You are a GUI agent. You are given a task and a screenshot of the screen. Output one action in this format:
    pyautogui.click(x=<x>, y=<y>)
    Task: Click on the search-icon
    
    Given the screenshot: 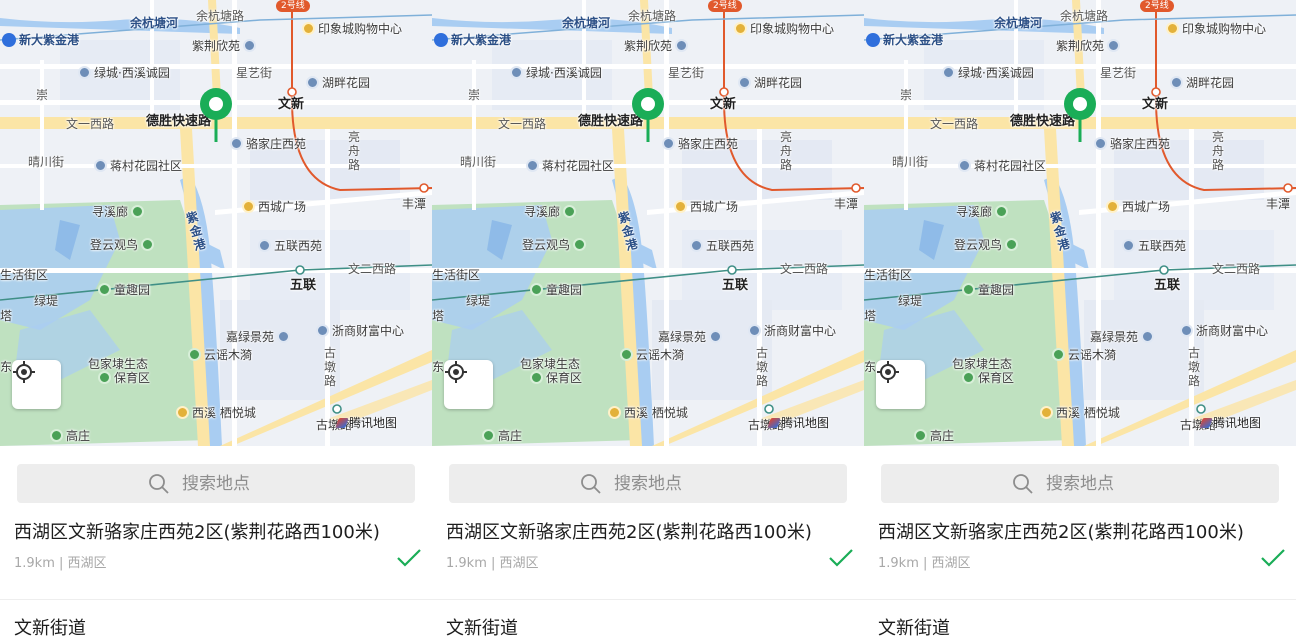 What is the action you would take?
    pyautogui.click(x=159, y=483)
    